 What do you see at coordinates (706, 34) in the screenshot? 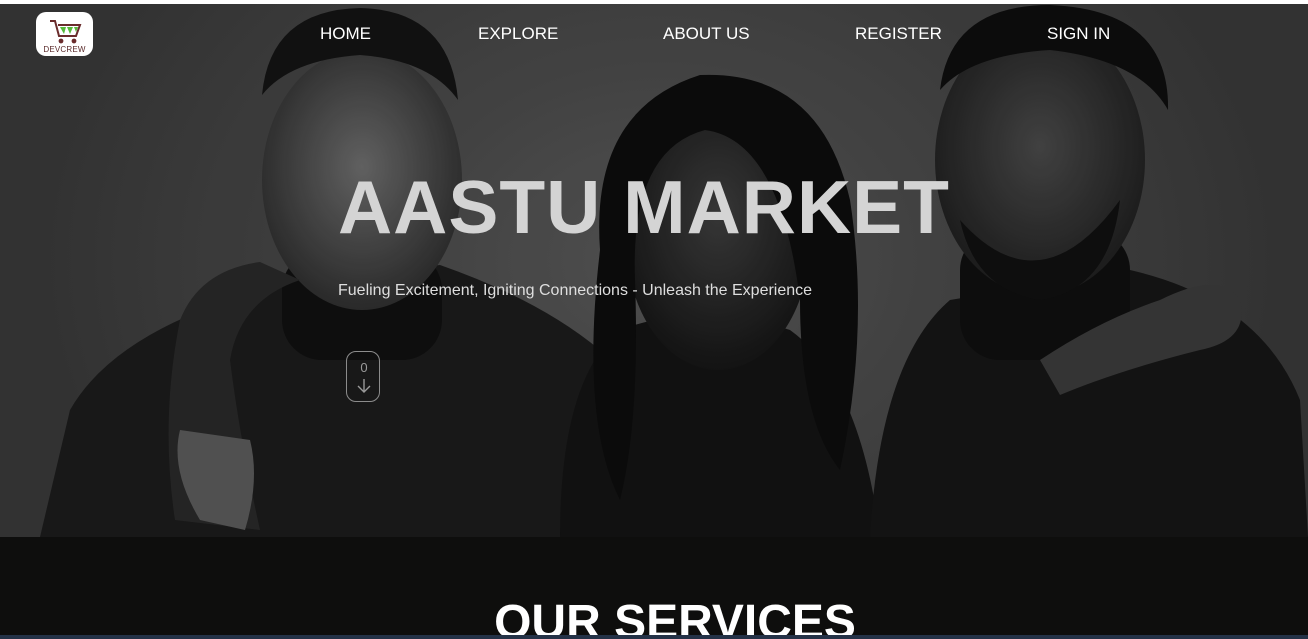
I see `nav-about-us-link: ABOUT US` at bounding box center [706, 34].